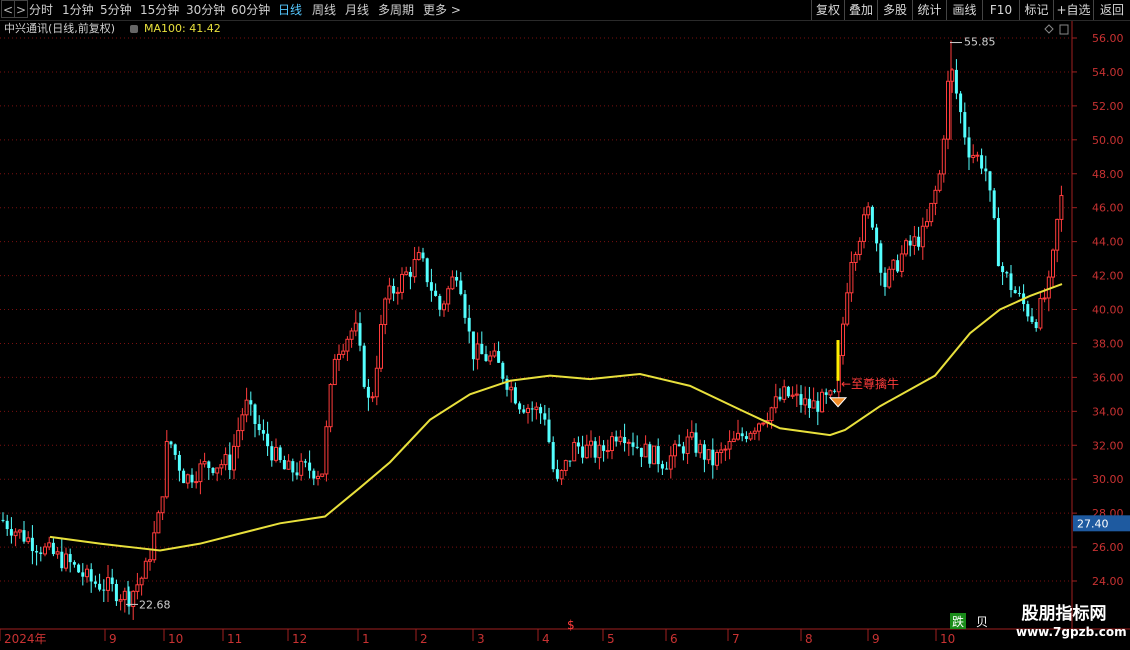 The width and height of the screenshot is (1130, 650). I want to click on y-tick-label: 36.00, so click(1108, 377).